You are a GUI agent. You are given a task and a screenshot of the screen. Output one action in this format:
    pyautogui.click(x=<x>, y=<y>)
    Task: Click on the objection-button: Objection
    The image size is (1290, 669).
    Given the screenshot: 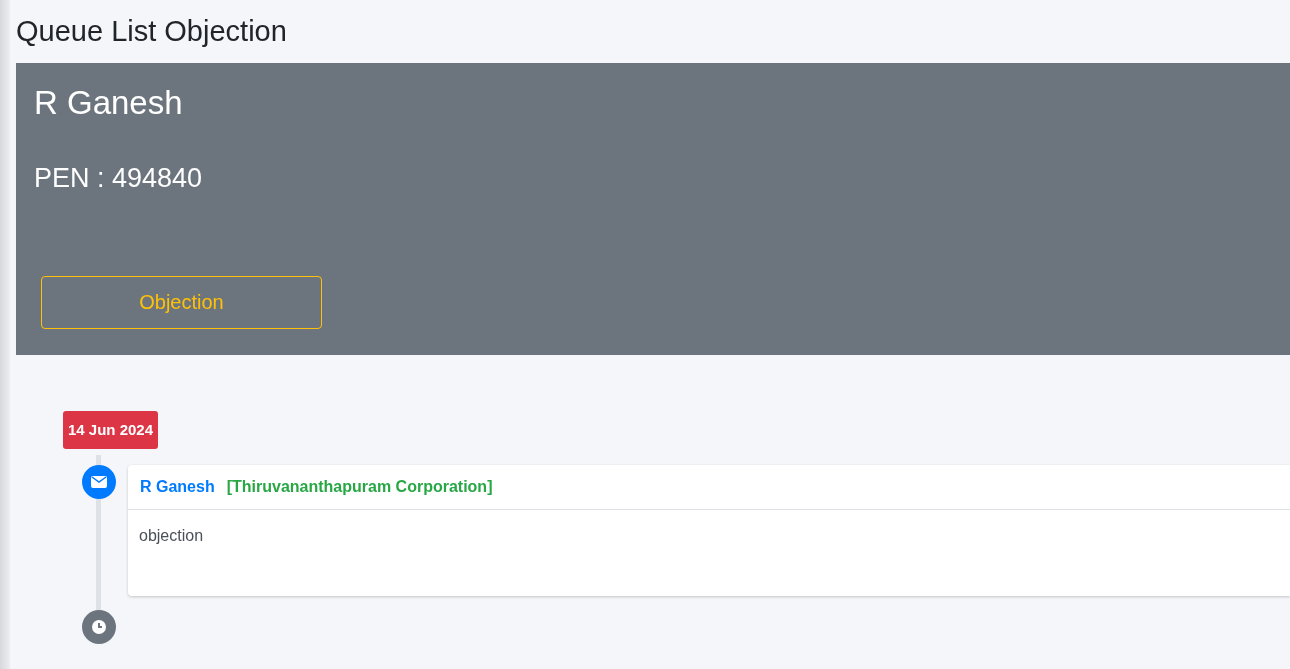 What is the action you would take?
    pyautogui.click(x=181, y=302)
    